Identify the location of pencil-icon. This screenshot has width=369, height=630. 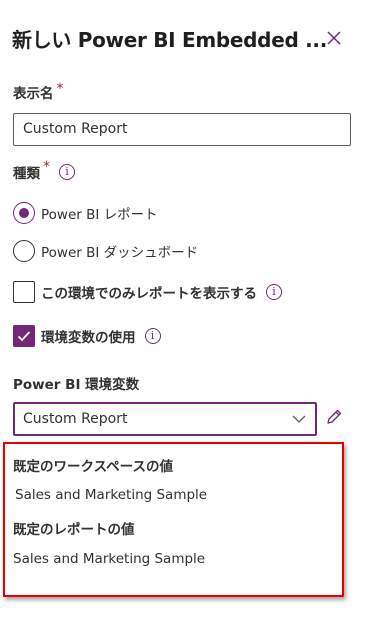
(334, 417).